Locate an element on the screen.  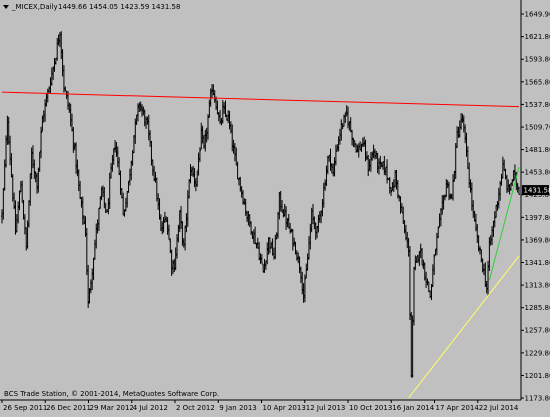
current-price-tag: 1431.58 is located at coordinates (536, 190).